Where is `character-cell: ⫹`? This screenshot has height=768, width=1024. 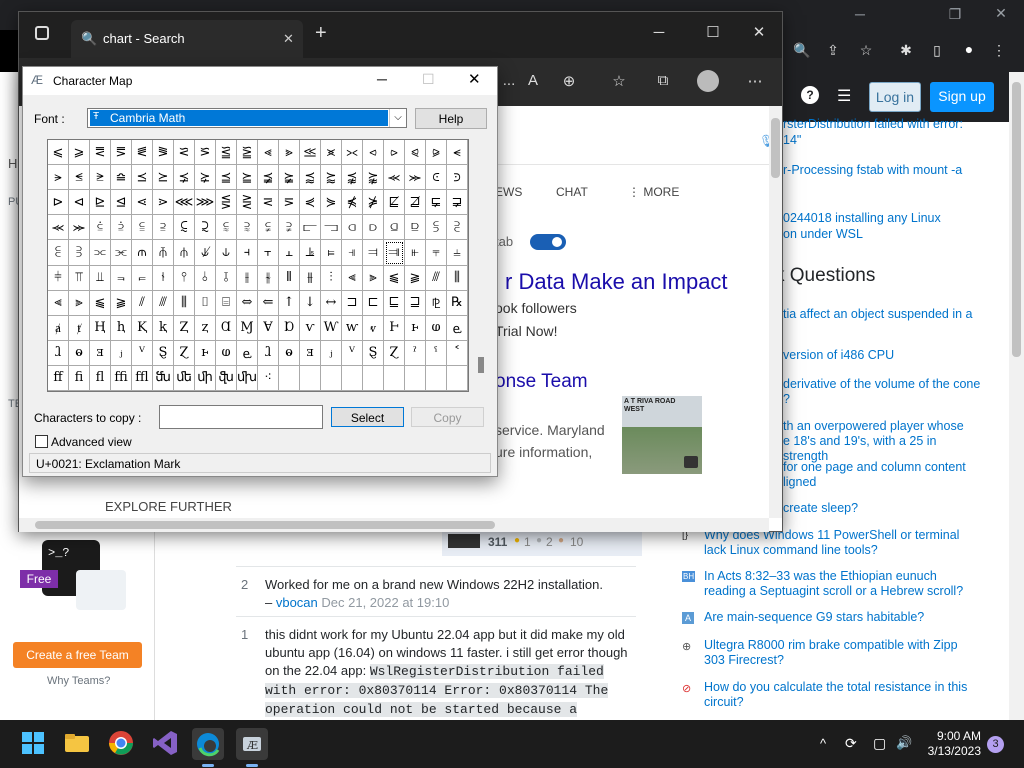
character-cell: ⫹ is located at coordinates (100, 303).